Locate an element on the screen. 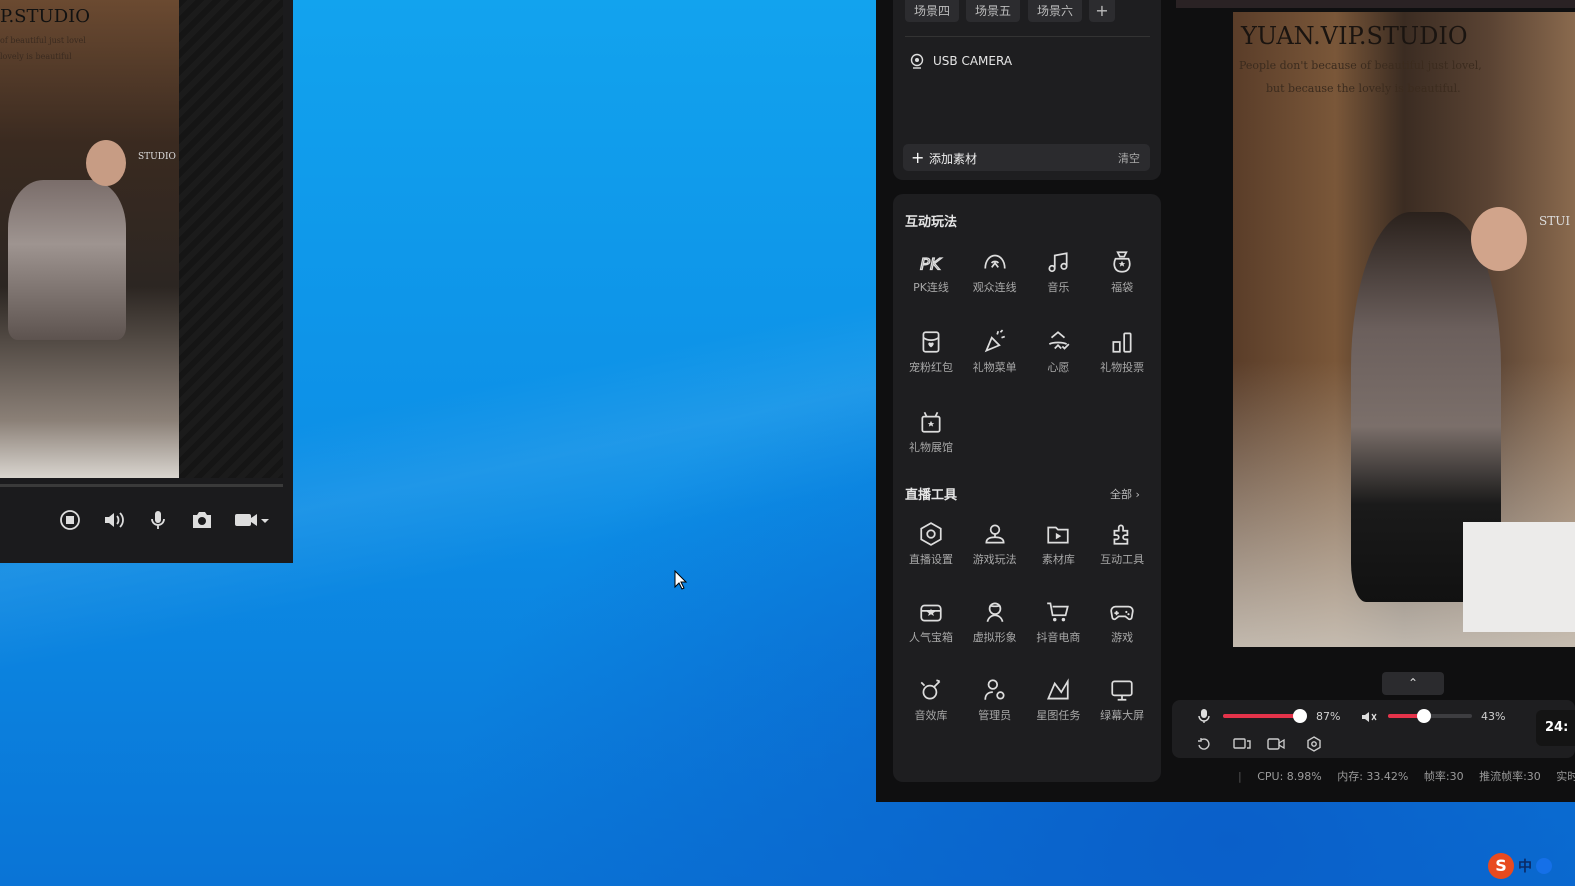 The height and width of the screenshot is (886, 1575). camera-subject is located at coordinates (67, 260).